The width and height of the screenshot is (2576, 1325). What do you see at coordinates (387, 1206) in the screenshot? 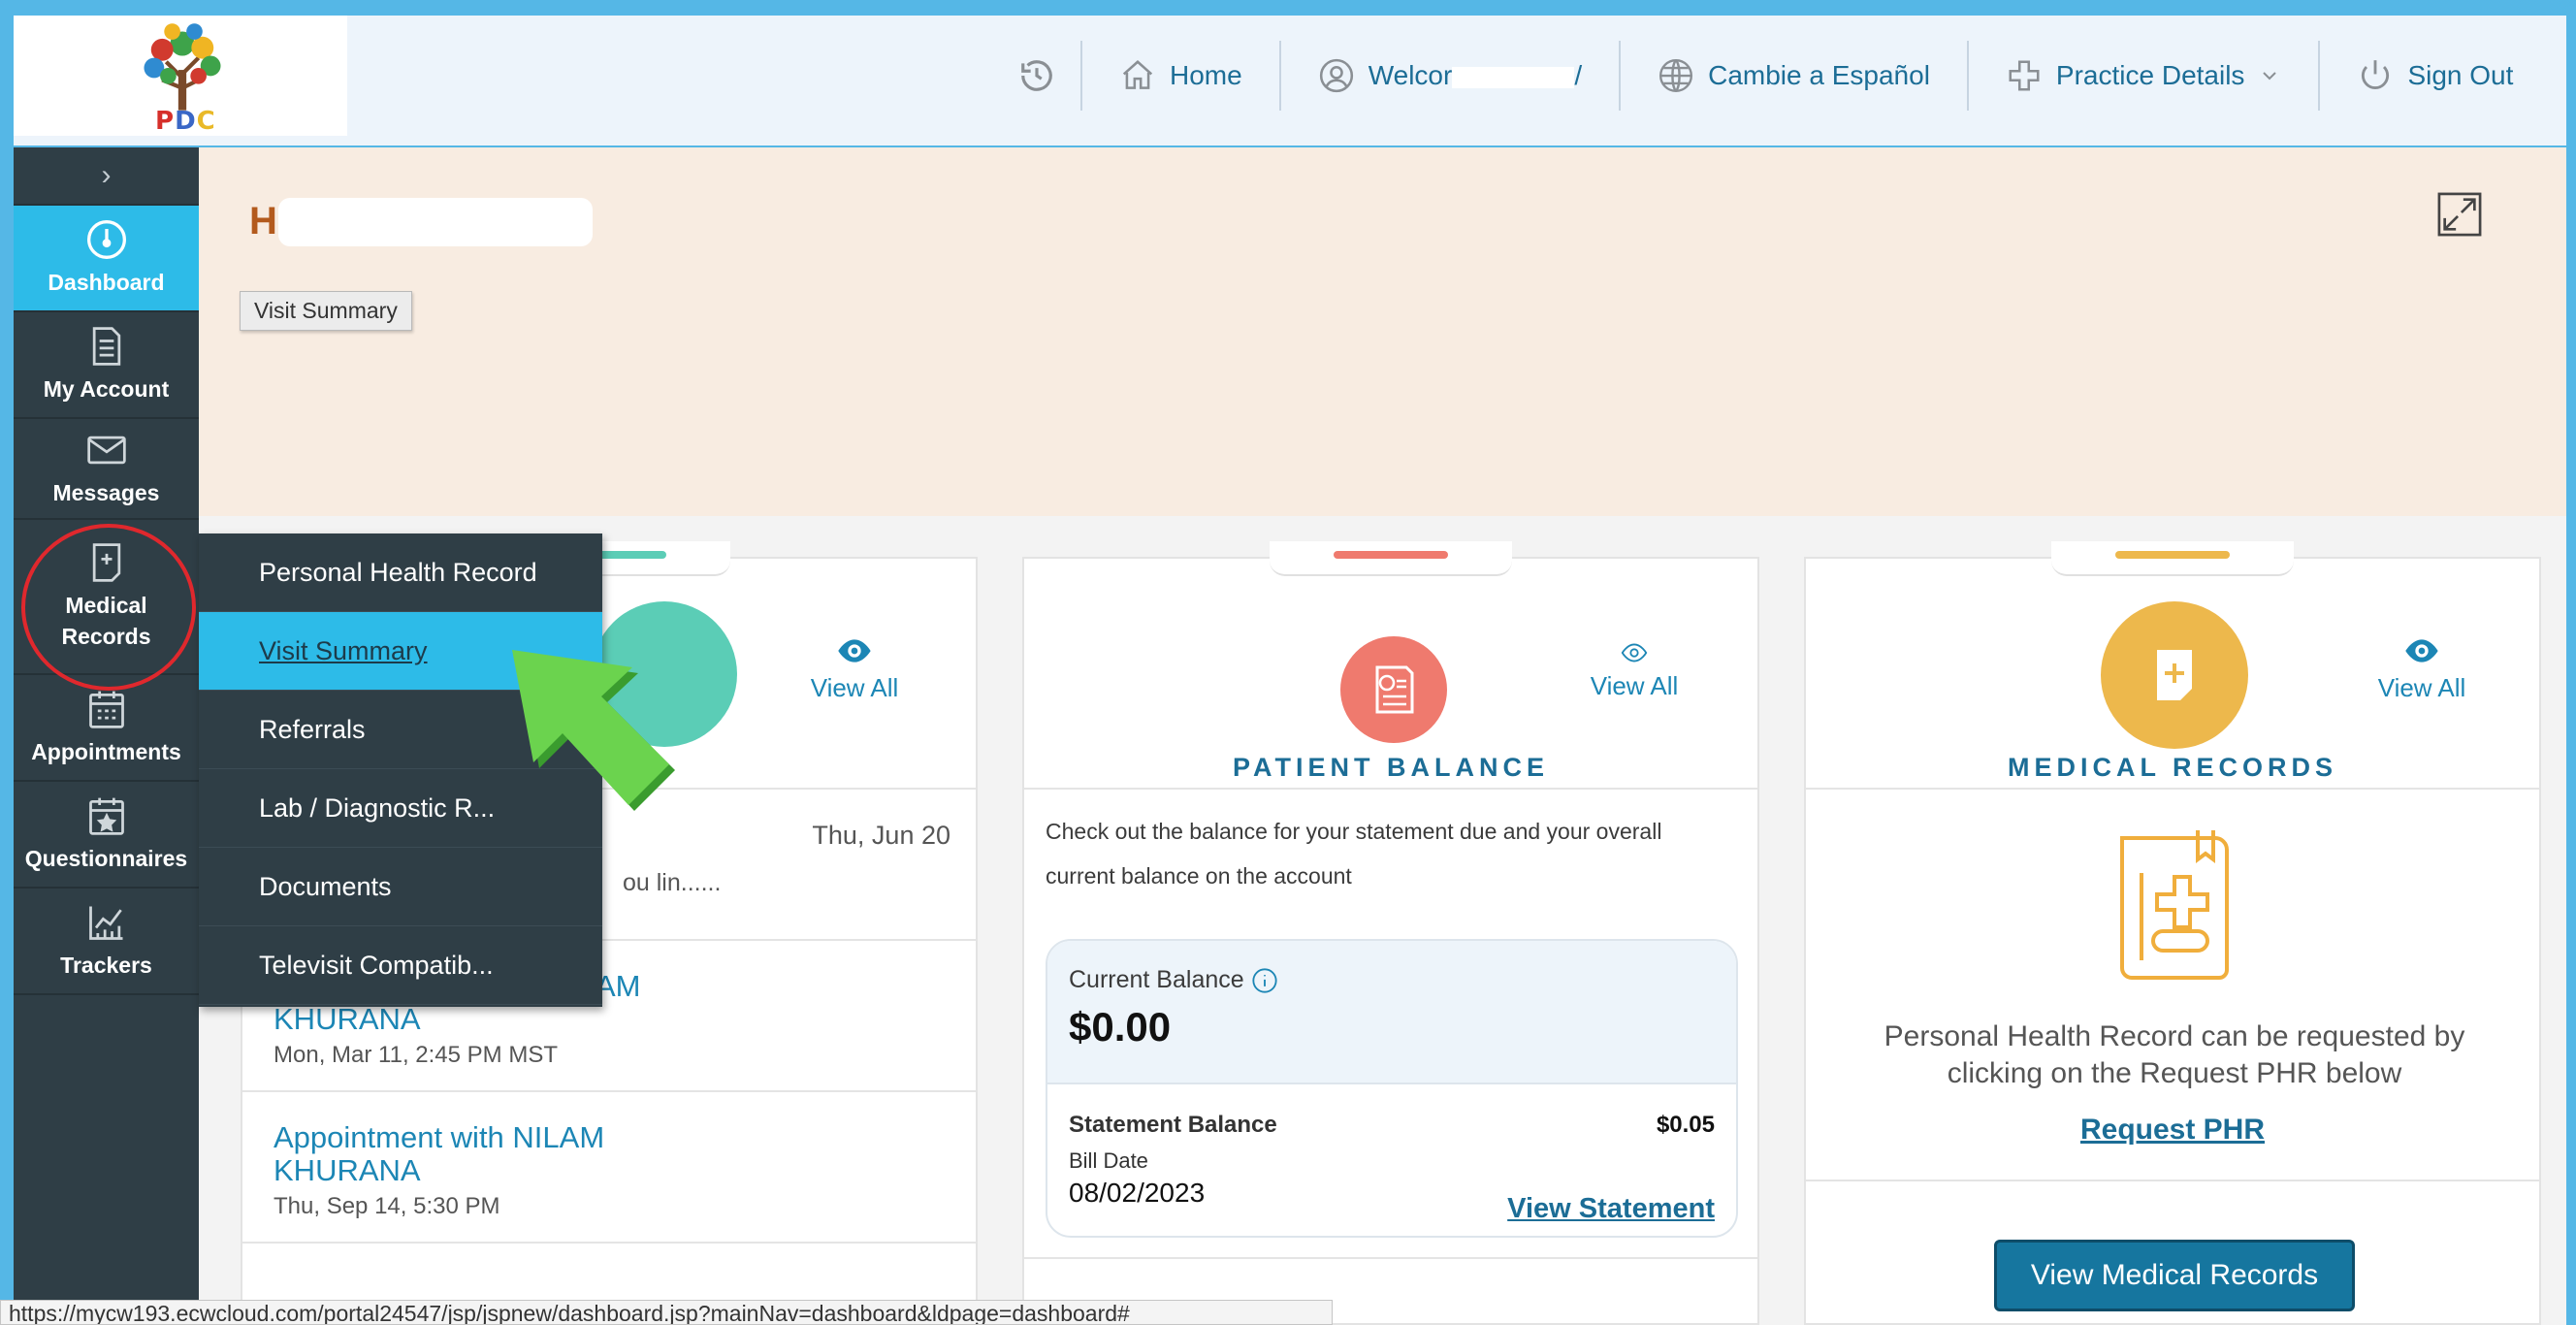
I see `appointment-time: Thu, Sep 14, 5:30 PM` at bounding box center [387, 1206].